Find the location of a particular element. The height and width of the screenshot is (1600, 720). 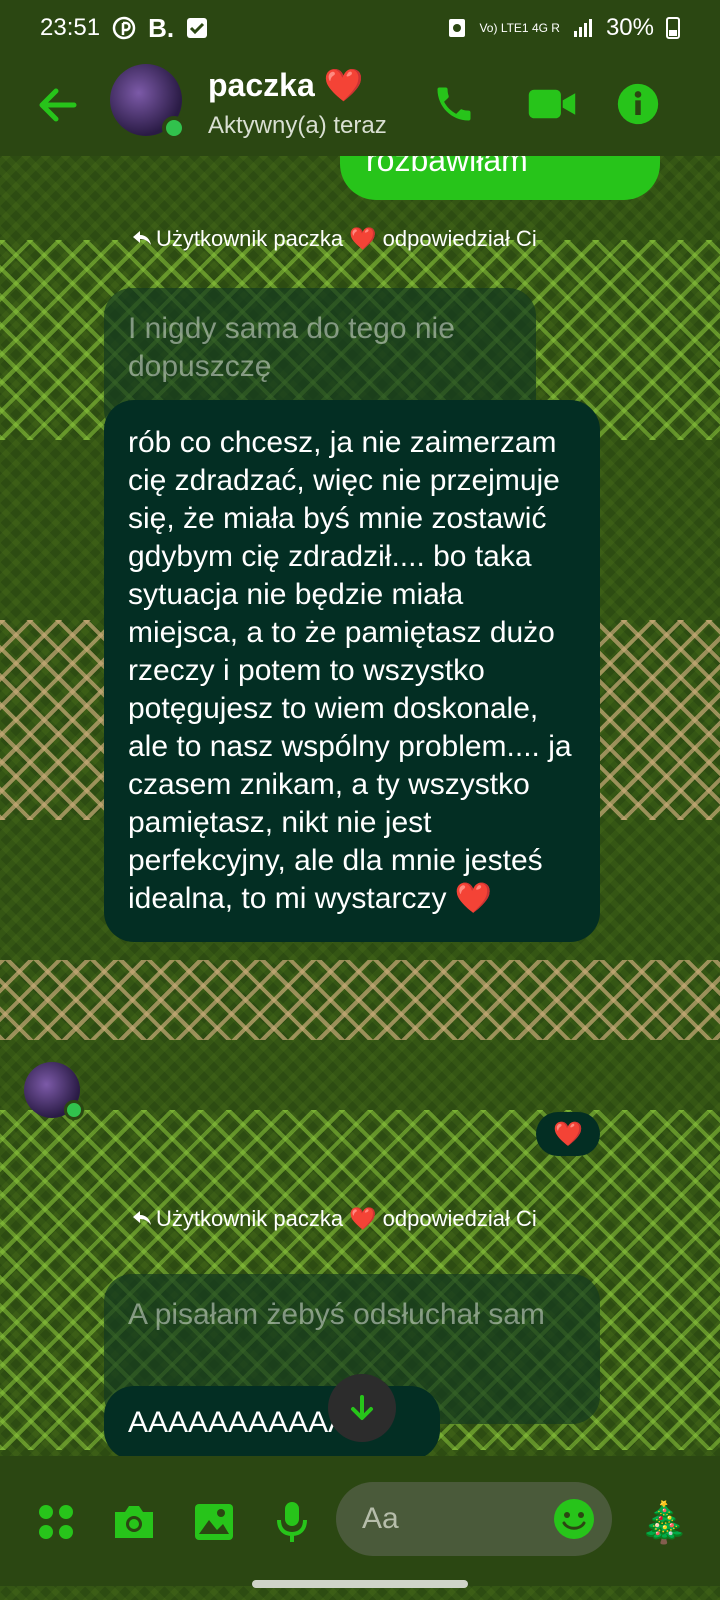

info-icon is located at coordinates (638, 104).